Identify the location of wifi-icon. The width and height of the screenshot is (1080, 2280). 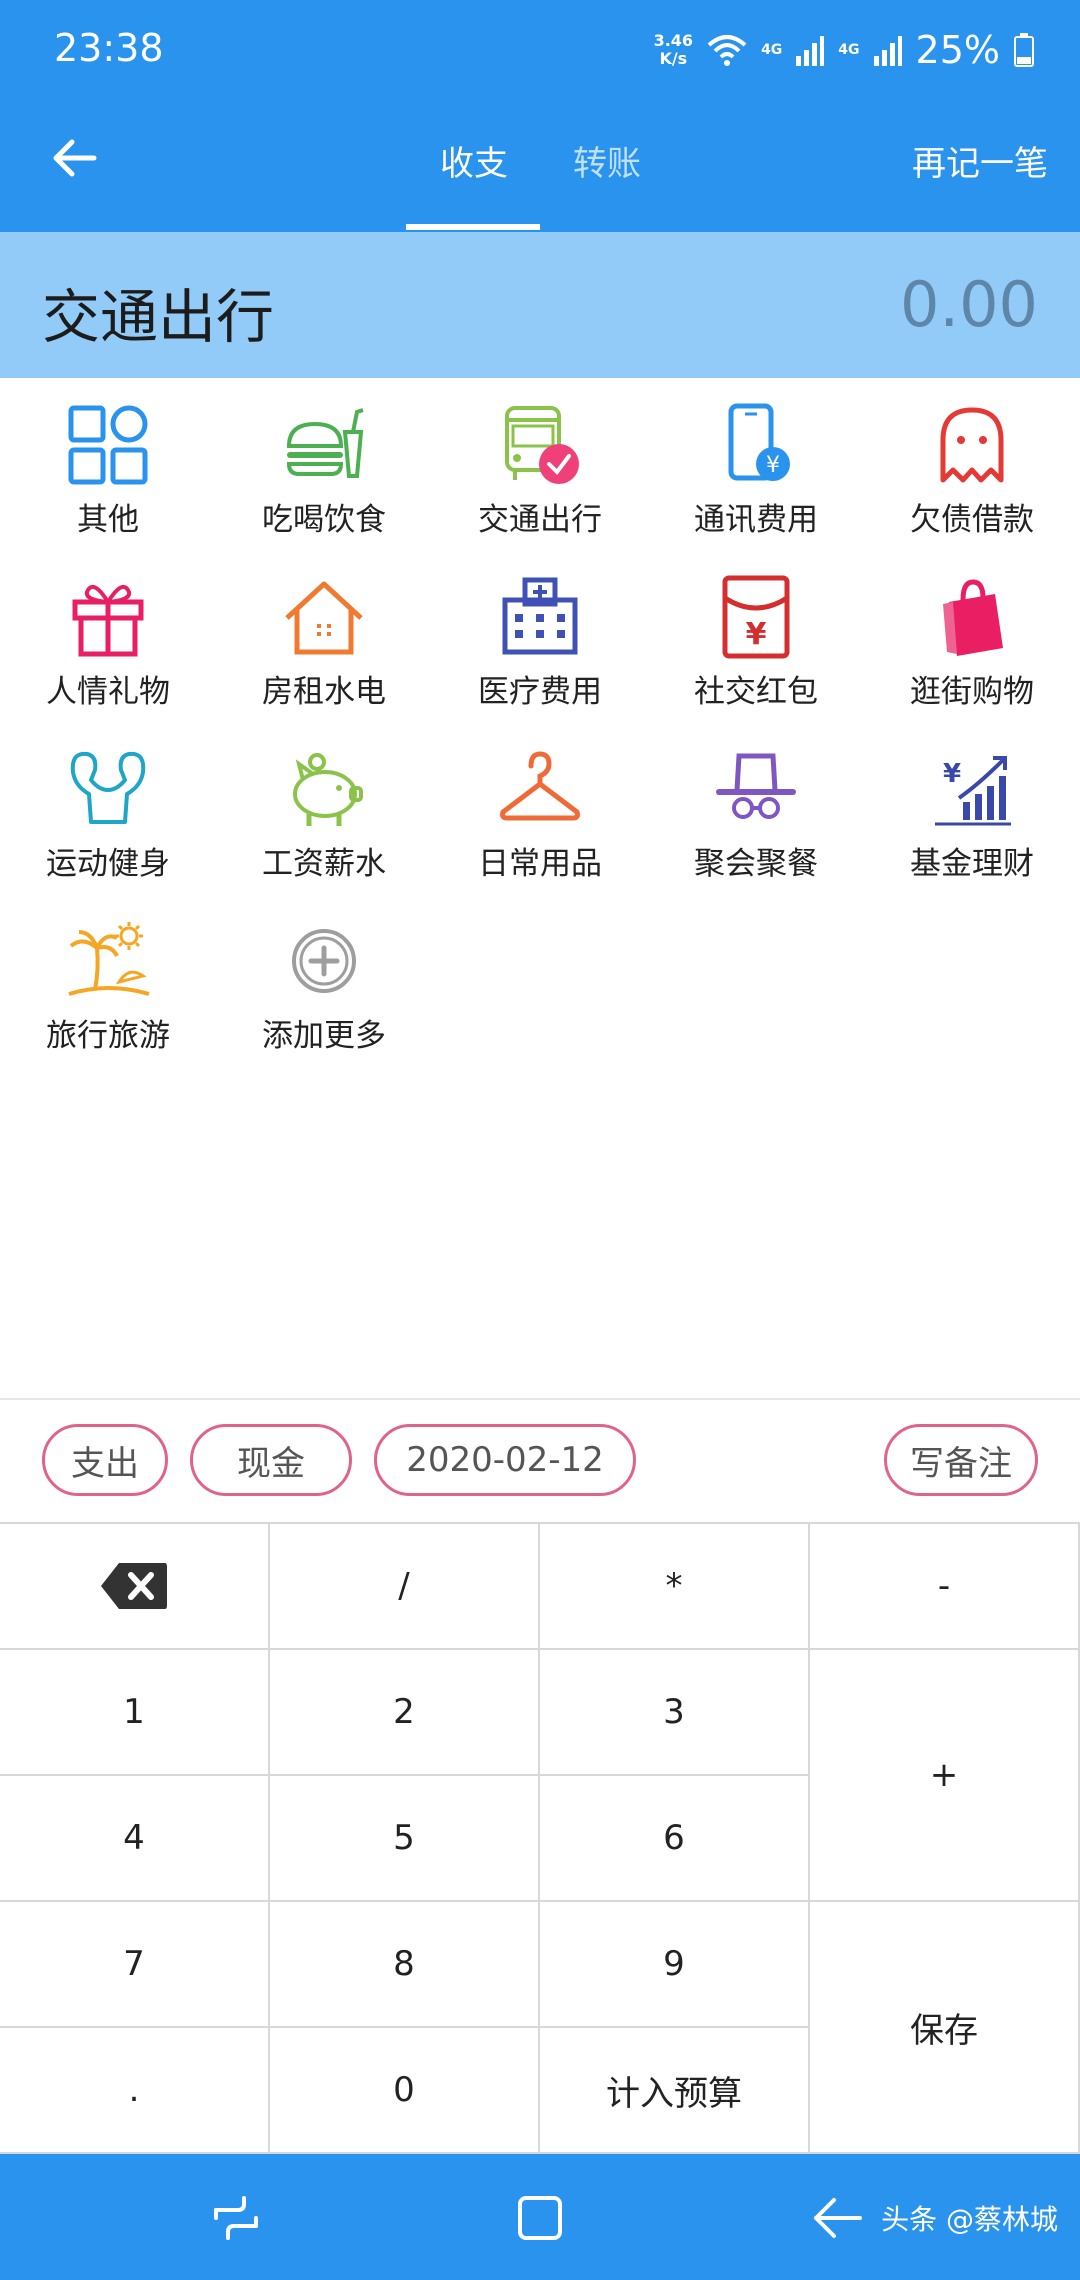
(727, 50).